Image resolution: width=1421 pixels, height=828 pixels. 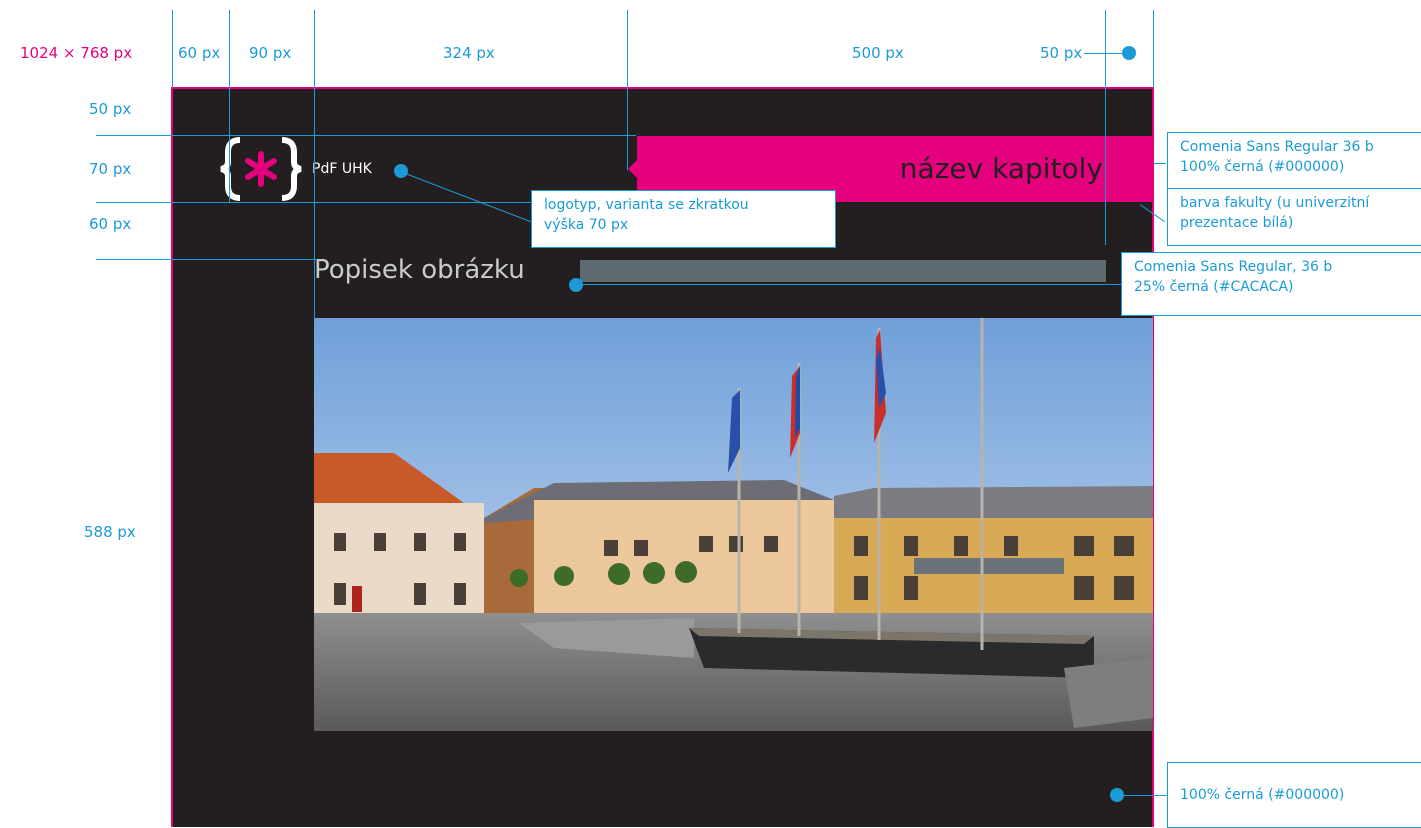 I want to click on dim-col-4: 500 px, so click(x=878, y=53).